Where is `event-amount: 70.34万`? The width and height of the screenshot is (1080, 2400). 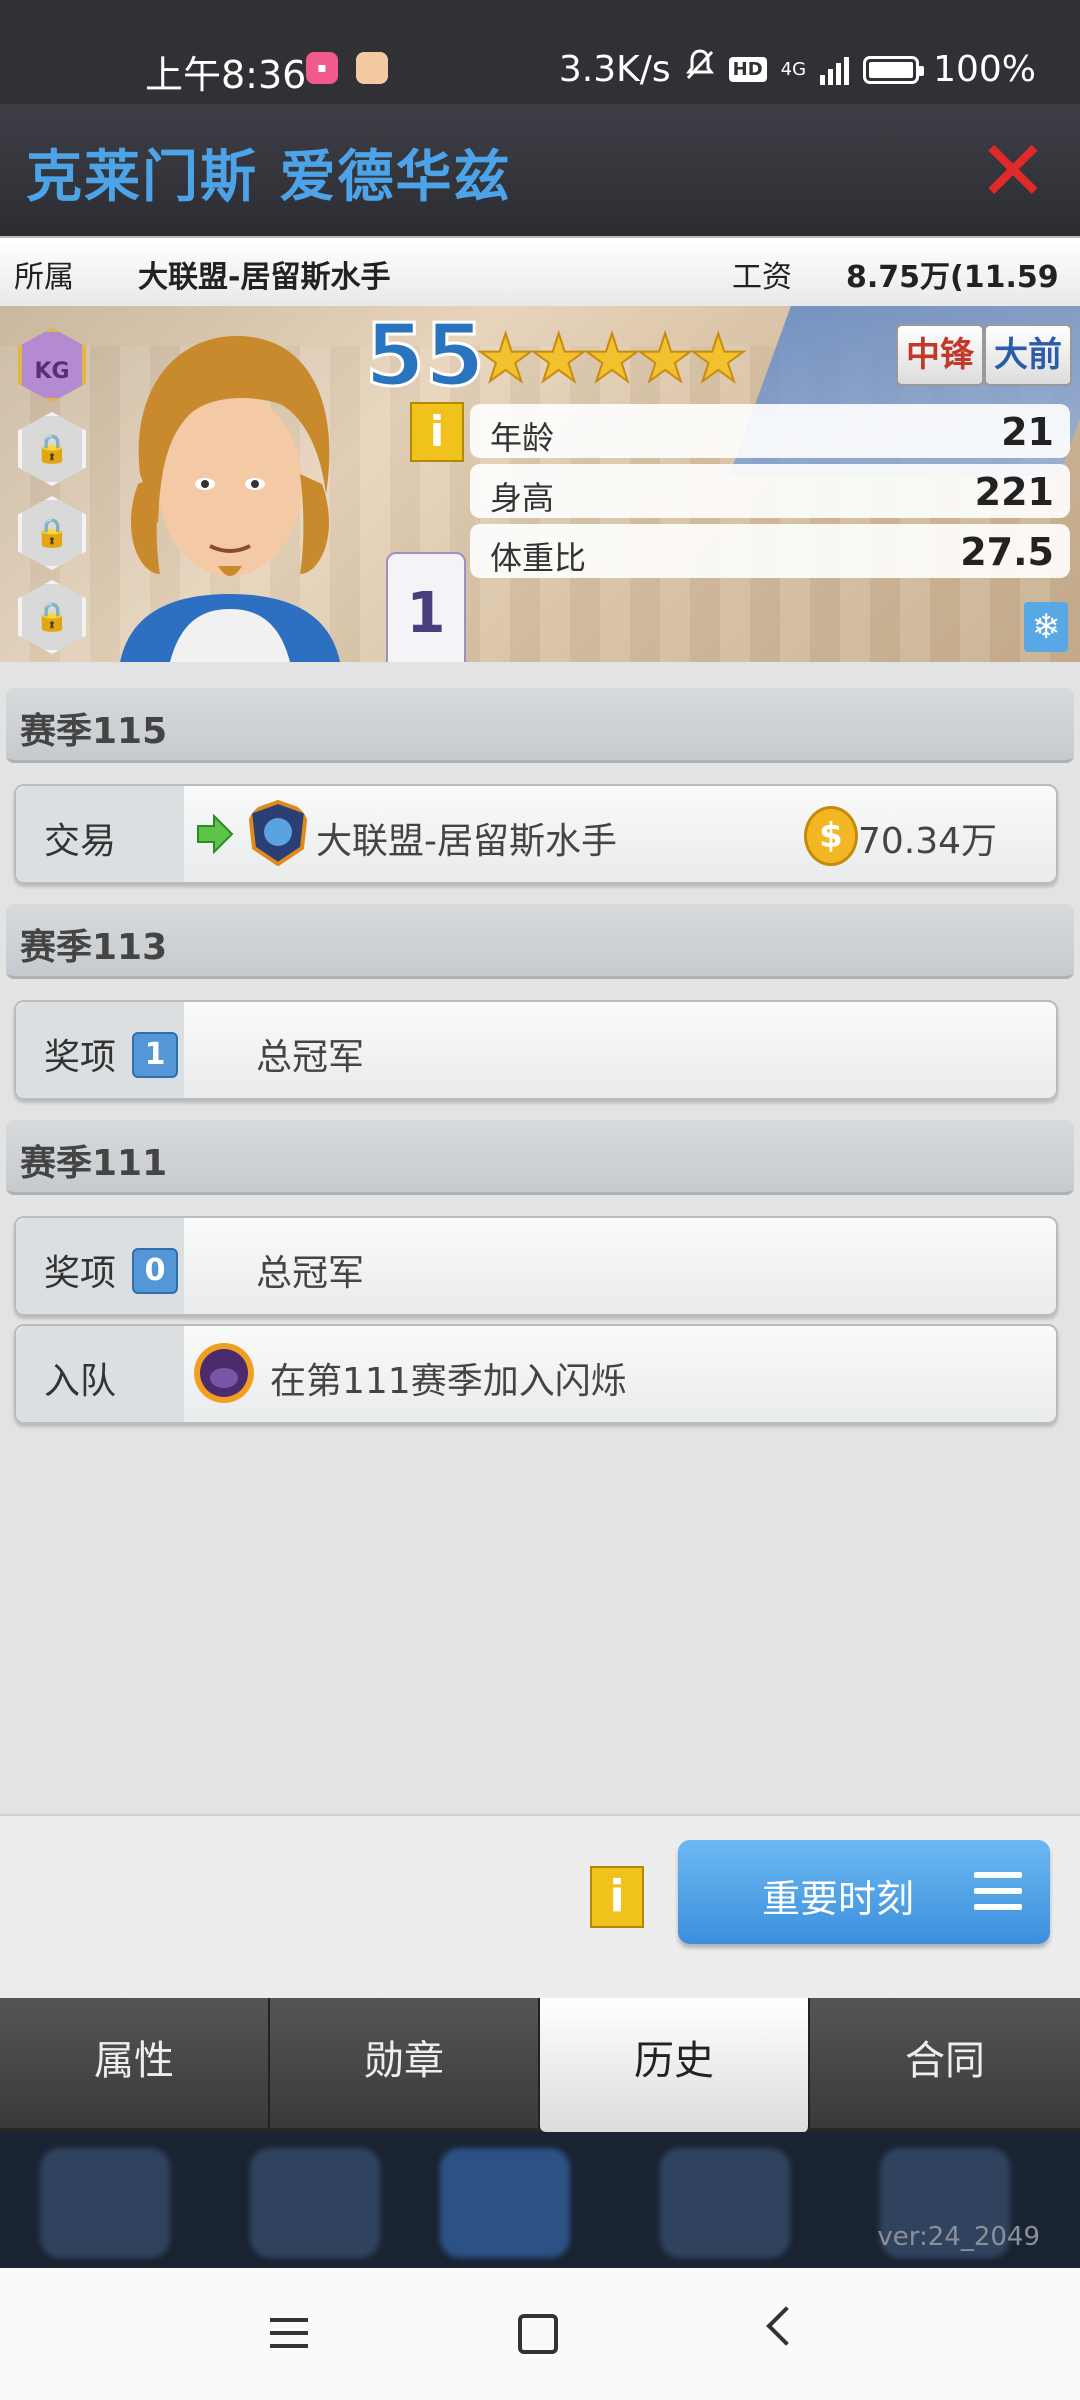 event-amount: 70.34万 is located at coordinates (928, 841).